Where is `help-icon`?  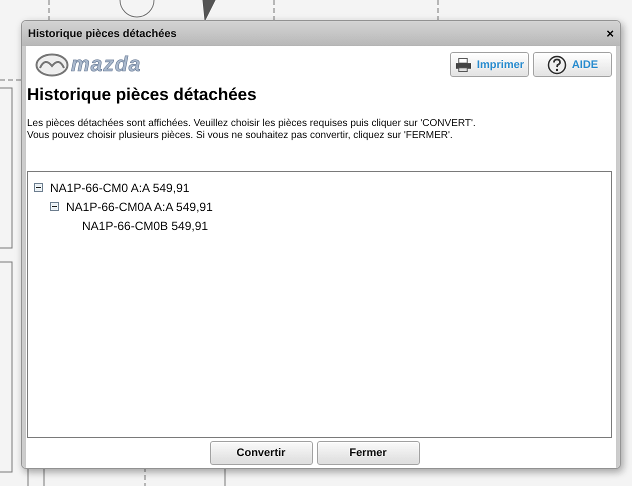 help-icon is located at coordinates (556, 64).